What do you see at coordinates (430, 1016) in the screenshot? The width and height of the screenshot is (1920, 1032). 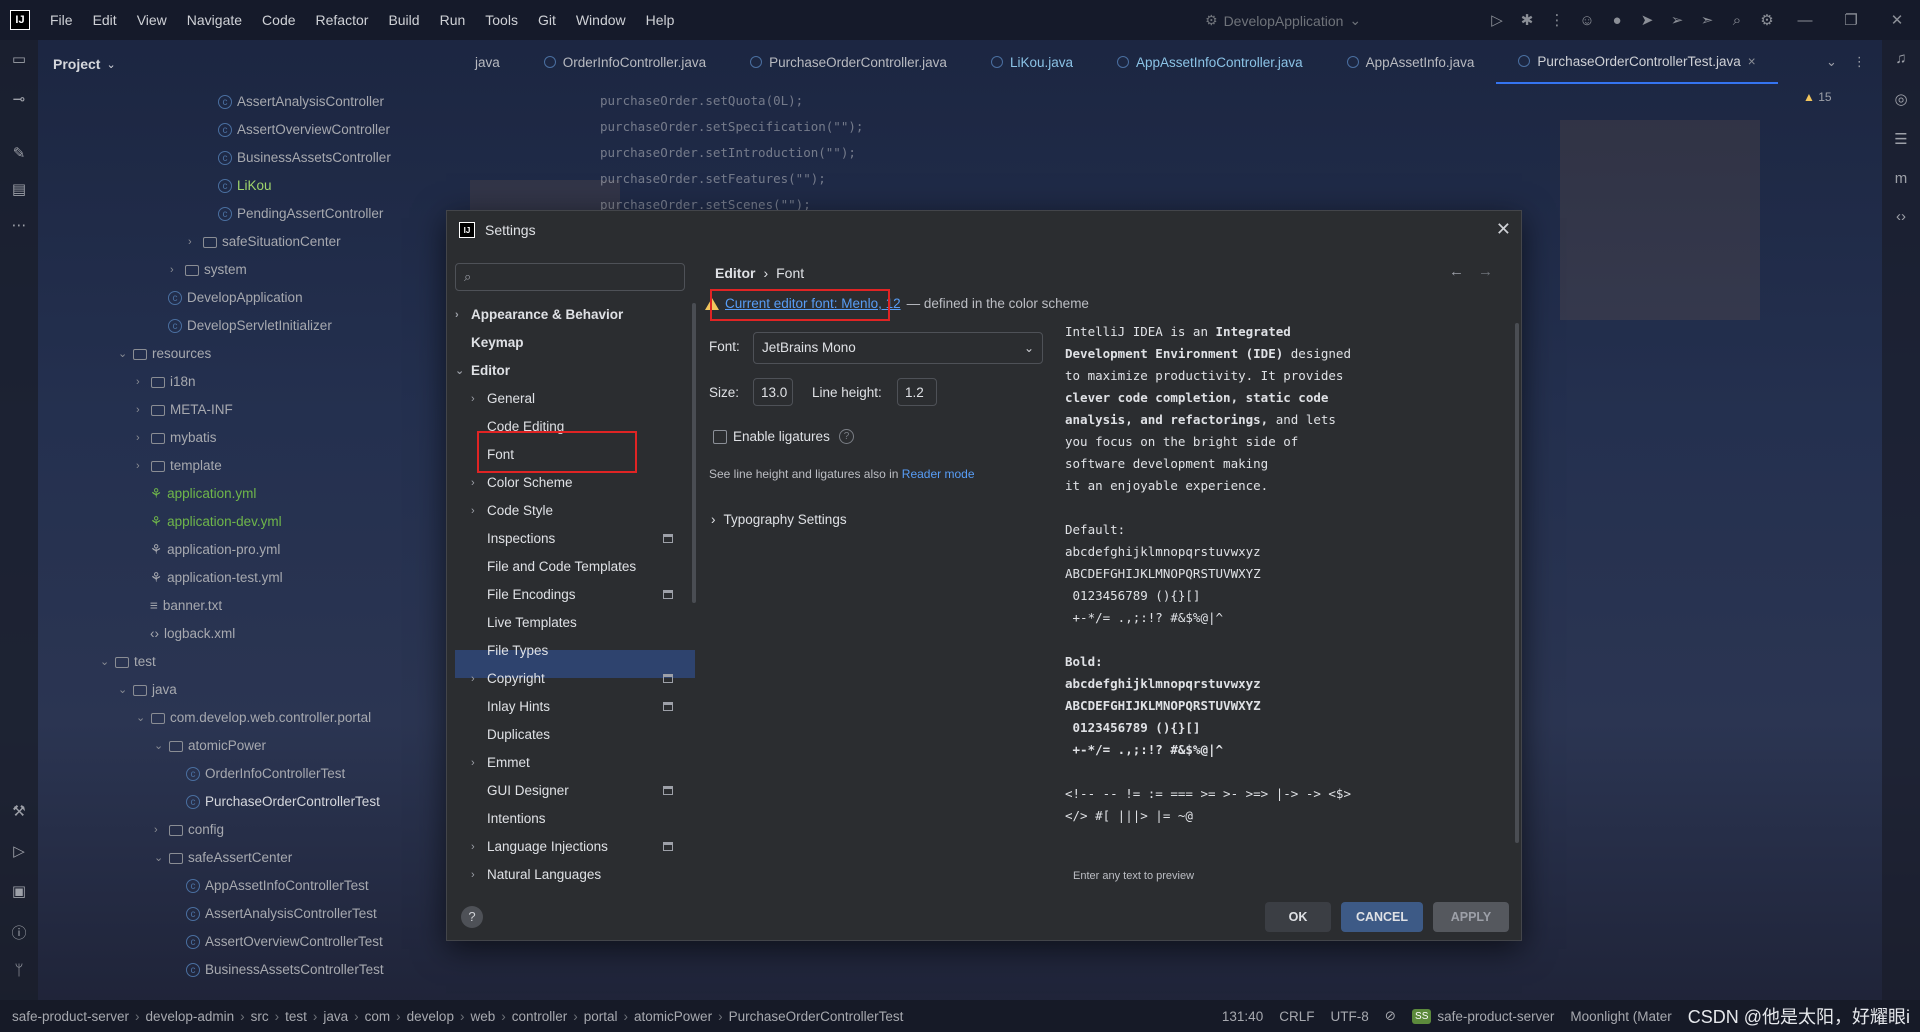 I see `breadcrumb-item: develop` at bounding box center [430, 1016].